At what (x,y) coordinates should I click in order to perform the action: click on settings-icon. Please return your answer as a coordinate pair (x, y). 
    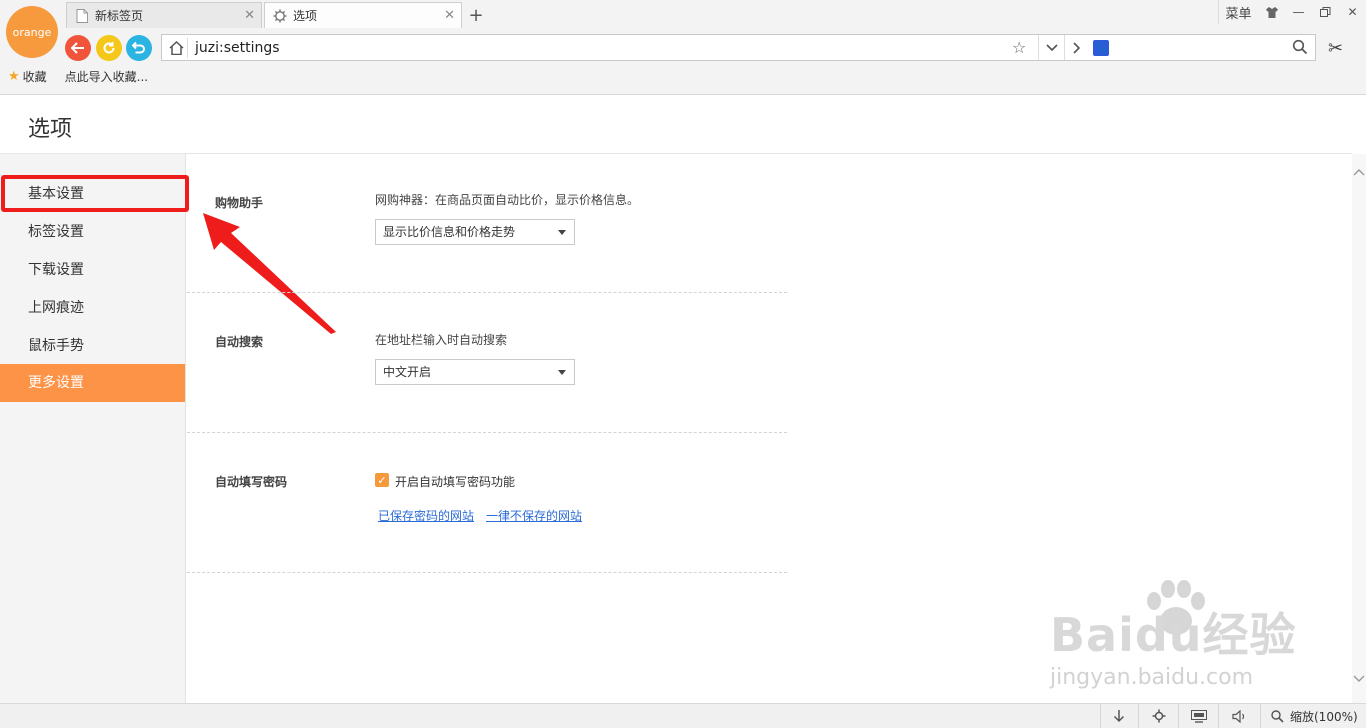
    Looking at the image, I should click on (1159, 716).